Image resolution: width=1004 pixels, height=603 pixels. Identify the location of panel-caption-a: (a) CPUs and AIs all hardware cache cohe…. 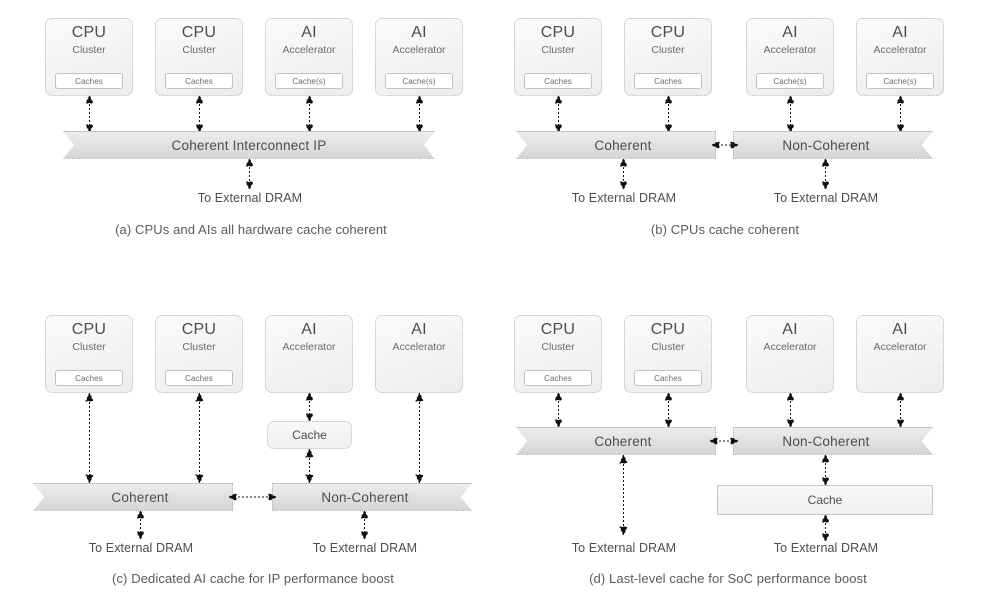
(251, 229).